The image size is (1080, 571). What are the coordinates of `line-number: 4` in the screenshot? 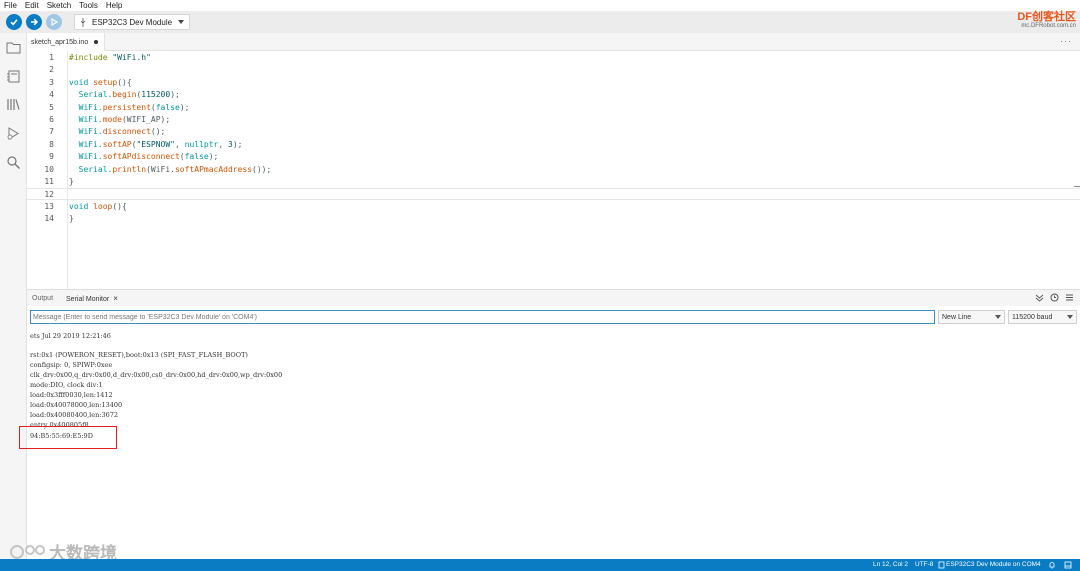 It's located at (51, 95).